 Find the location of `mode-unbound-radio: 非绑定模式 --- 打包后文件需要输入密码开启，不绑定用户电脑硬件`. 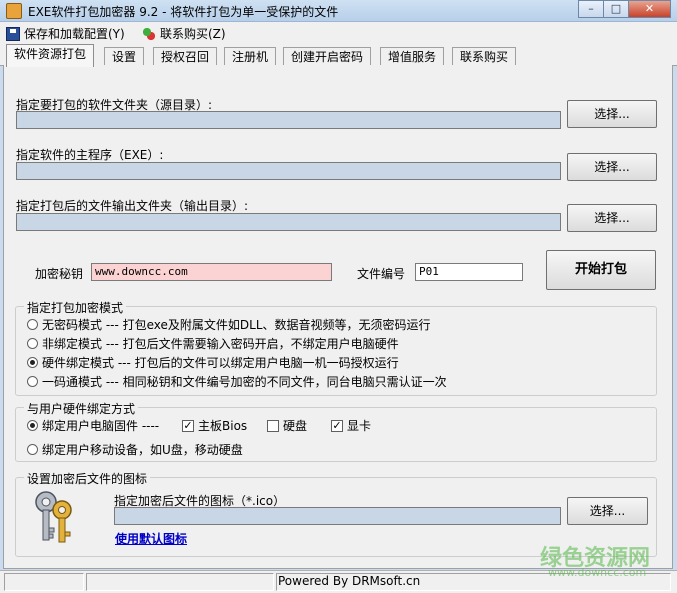

mode-unbound-radio: 非绑定模式 --- 打包后文件需要输入密码开启，不绑定用户电脑硬件 is located at coordinates (213, 343).